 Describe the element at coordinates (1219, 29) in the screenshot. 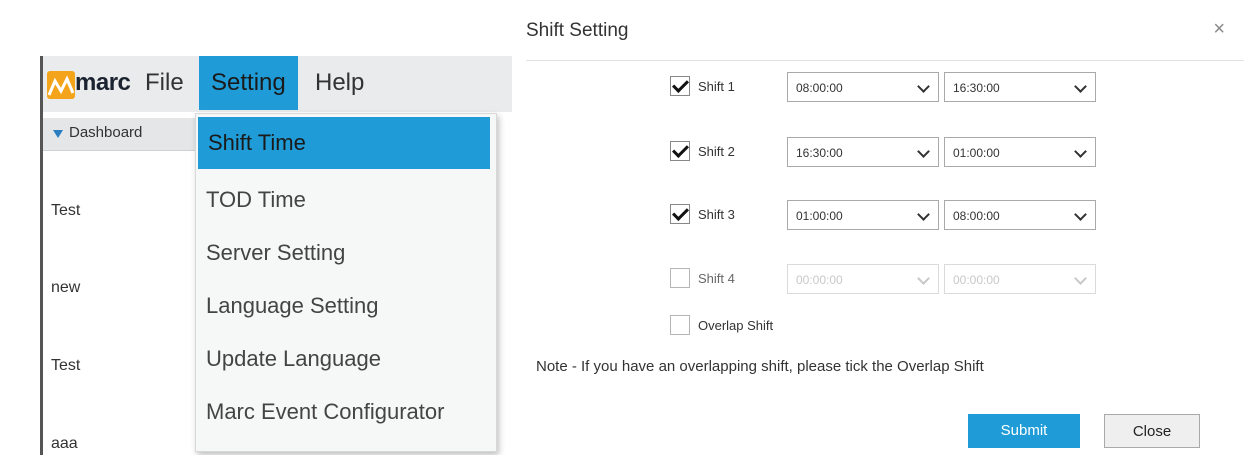

I see `close-icon: ×` at that location.